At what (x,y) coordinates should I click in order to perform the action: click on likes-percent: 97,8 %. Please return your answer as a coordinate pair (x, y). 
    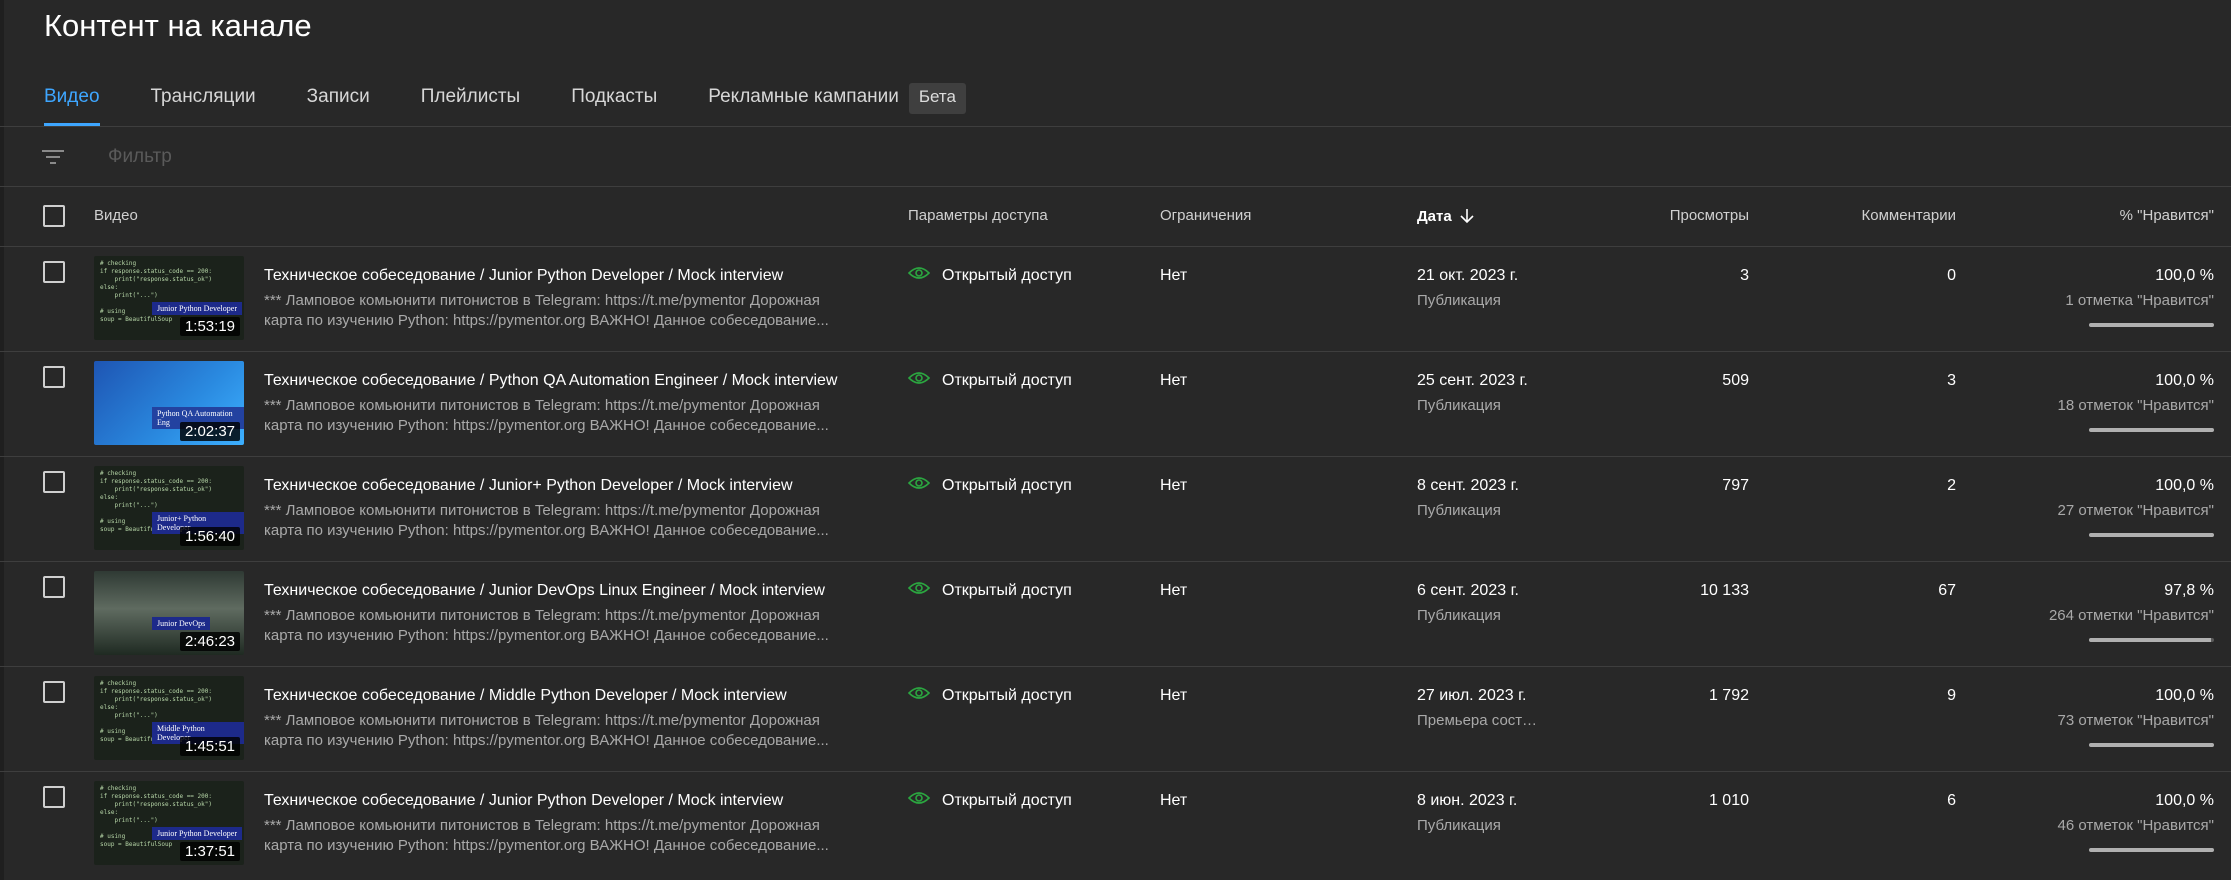
    Looking at the image, I should click on (2189, 590).